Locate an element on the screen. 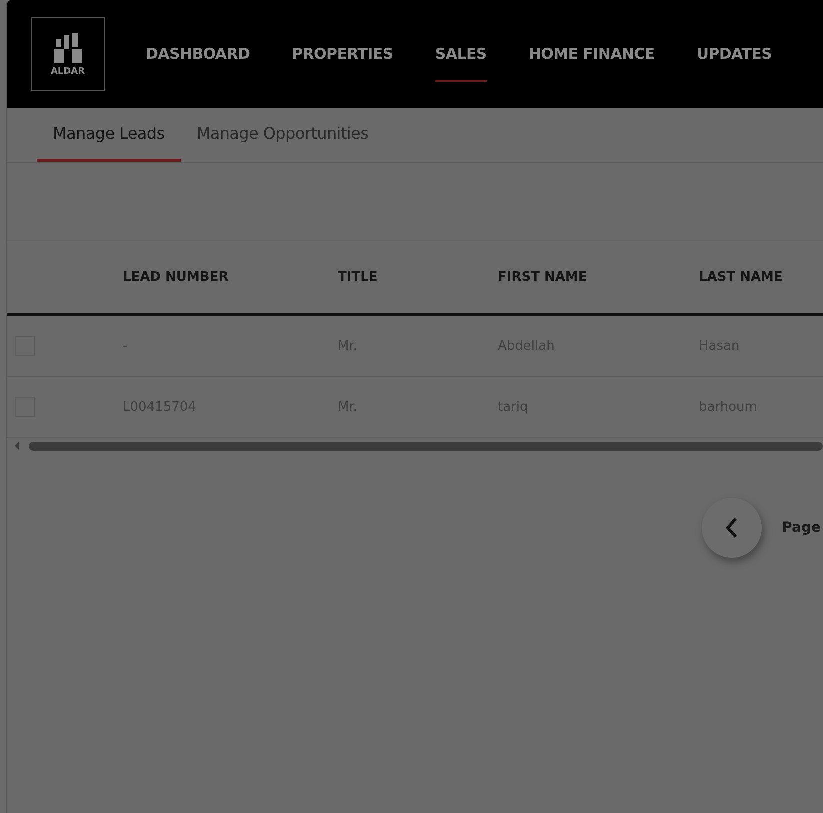  column-header: TITLE is located at coordinates (358, 277).